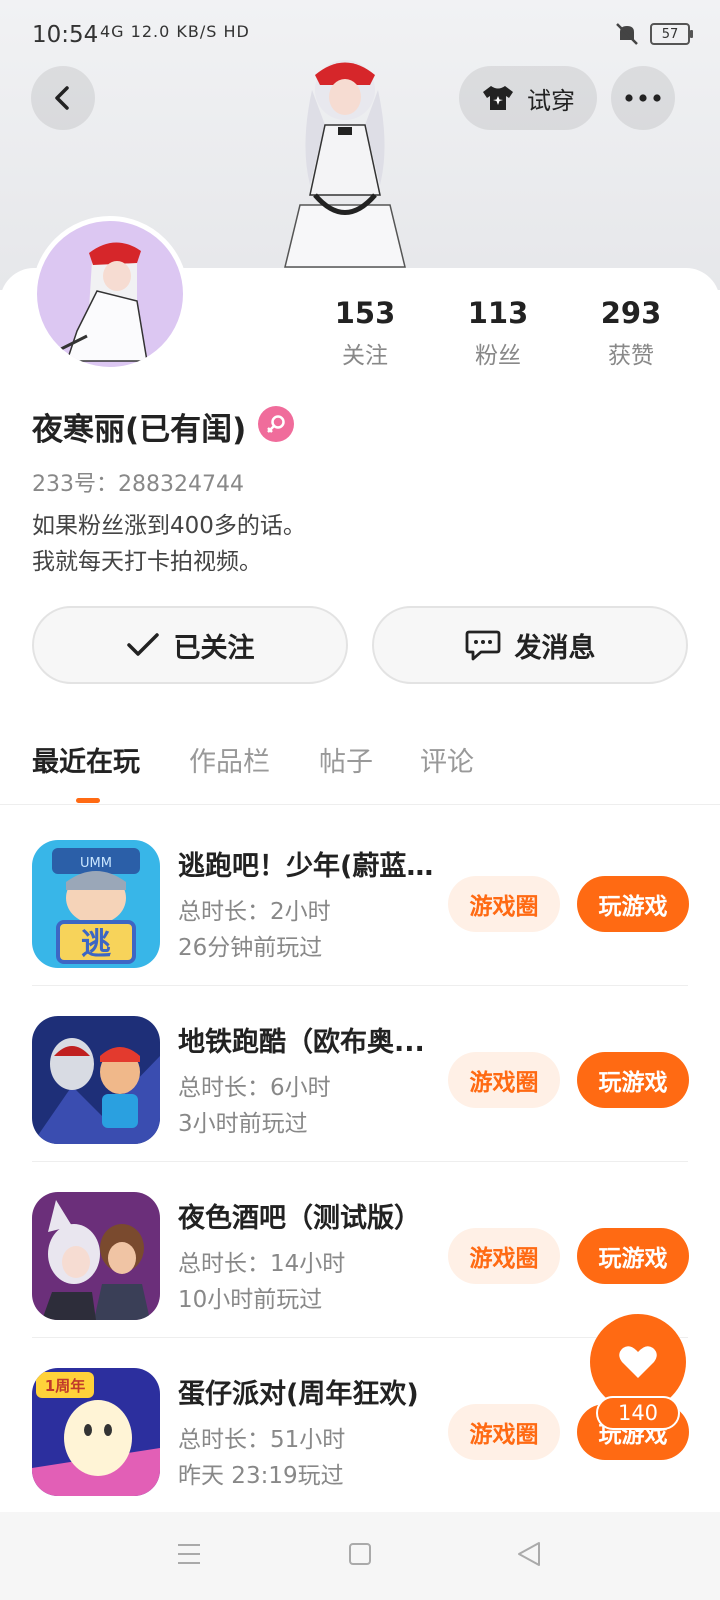 Image resolution: width=720 pixels, height=1600 pixels. What do you see at coordinates (498, 333) in the screenshot?
I see `stat-fans: 113 粉丝` at bounding box center [498, 333].